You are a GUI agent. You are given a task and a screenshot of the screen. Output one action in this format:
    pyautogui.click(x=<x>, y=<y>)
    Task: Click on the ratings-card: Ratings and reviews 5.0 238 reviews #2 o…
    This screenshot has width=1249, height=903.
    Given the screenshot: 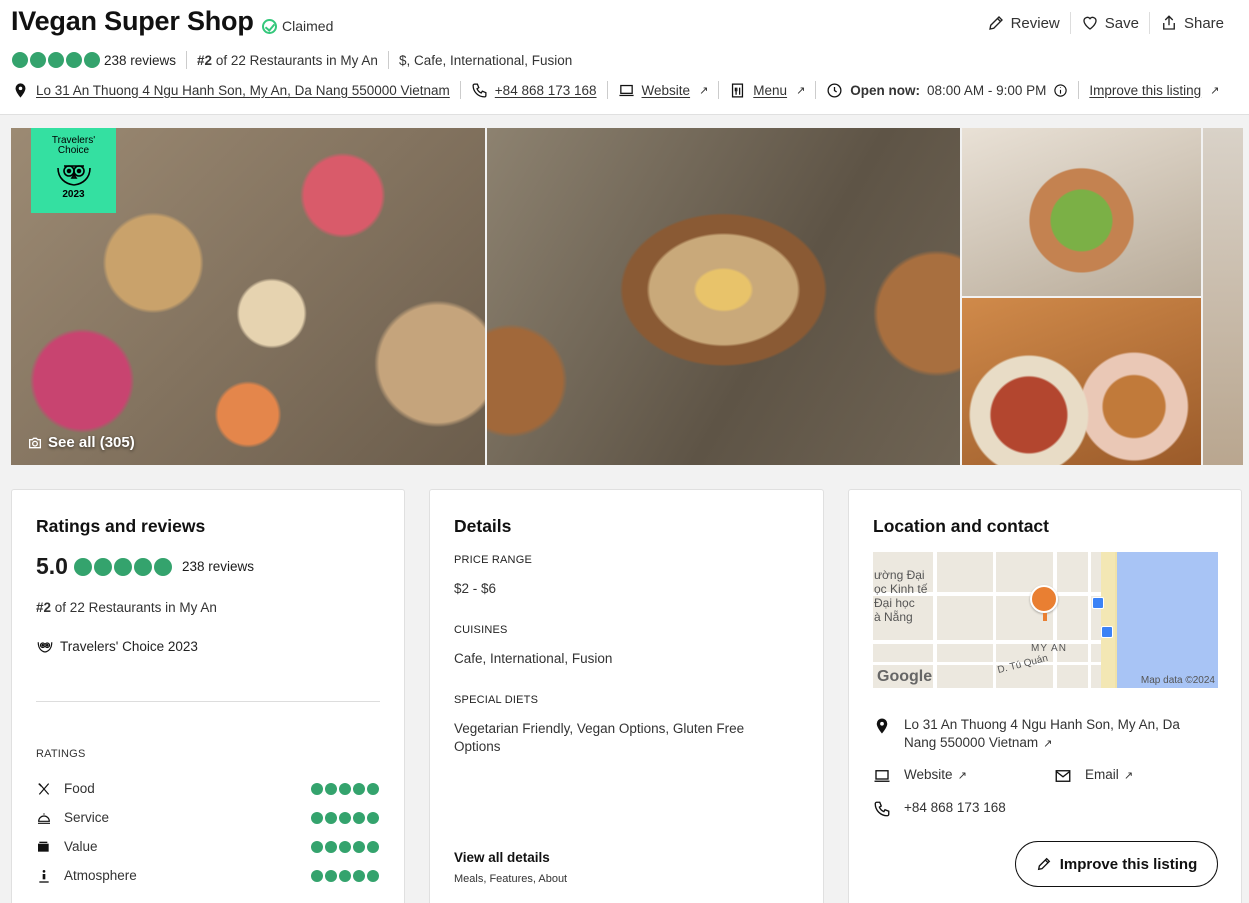 What is the action you would take?
    pyautogui.click(x=208, y=696)
    